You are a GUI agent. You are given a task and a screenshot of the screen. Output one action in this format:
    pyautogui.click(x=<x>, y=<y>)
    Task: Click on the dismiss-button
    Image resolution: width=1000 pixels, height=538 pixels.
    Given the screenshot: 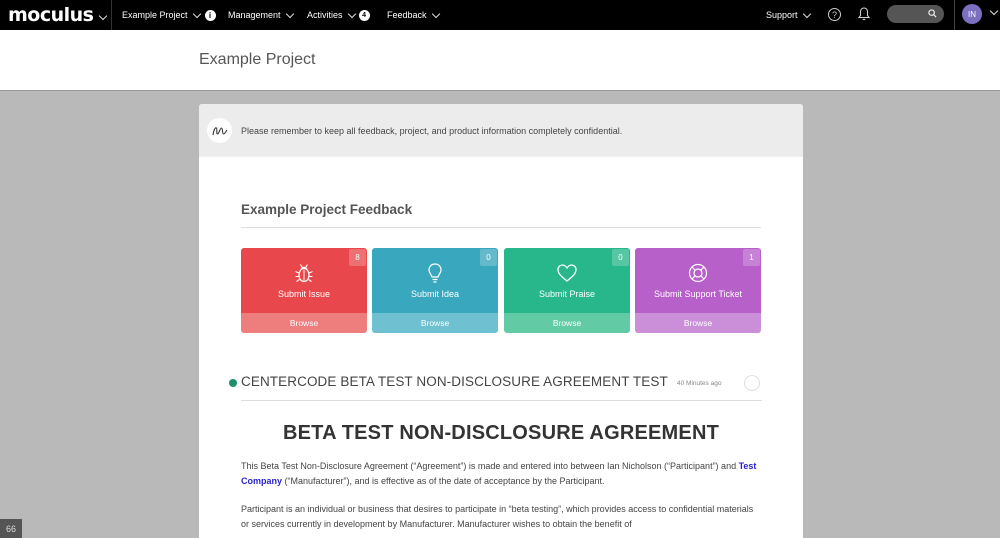 What is the action you would take?
    pyautogui.click(x=752, y=383)
    